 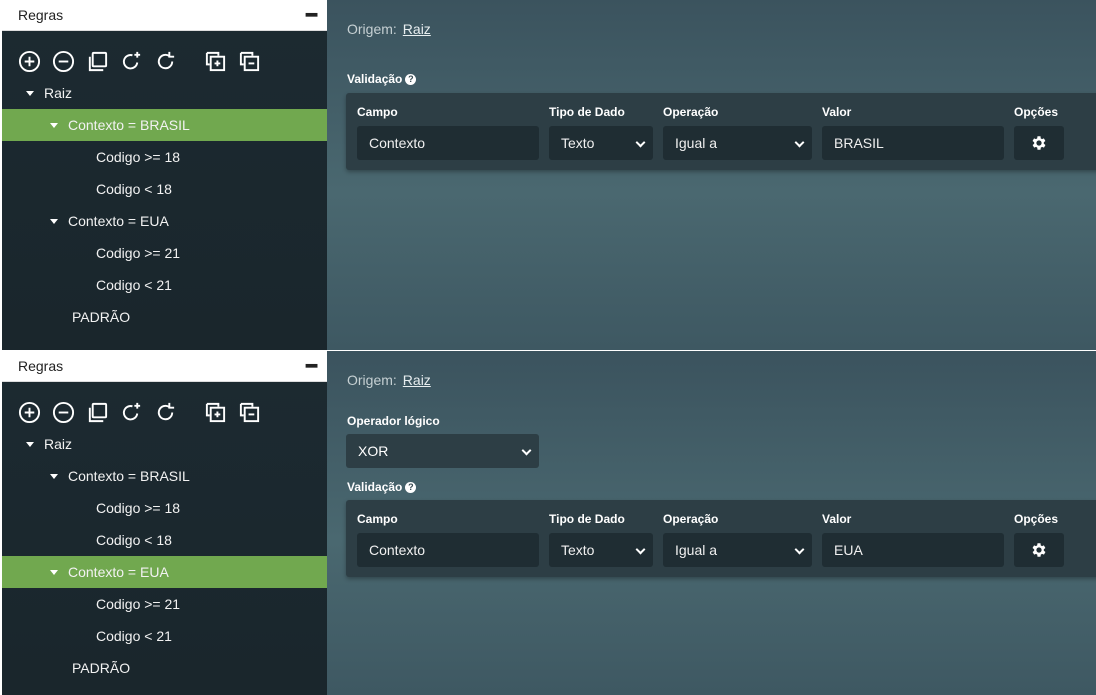 What do you see at coordinates (587, 519) in the screenshot?
I see `column-header-tipo: Tipo de Dado` at bounding box center [587, 519].